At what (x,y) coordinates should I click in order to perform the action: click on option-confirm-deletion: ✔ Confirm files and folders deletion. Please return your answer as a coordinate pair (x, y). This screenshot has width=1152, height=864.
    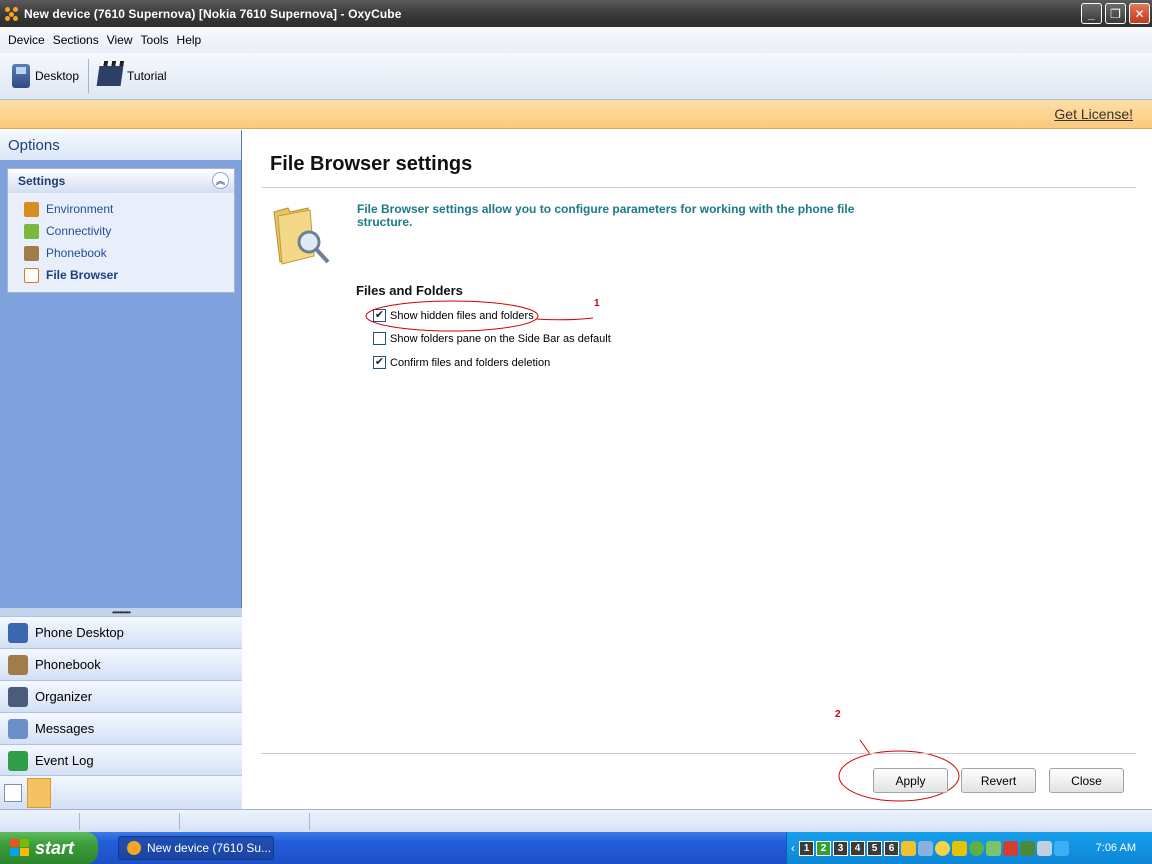
    Looking at the image, I should click on (461, 362).